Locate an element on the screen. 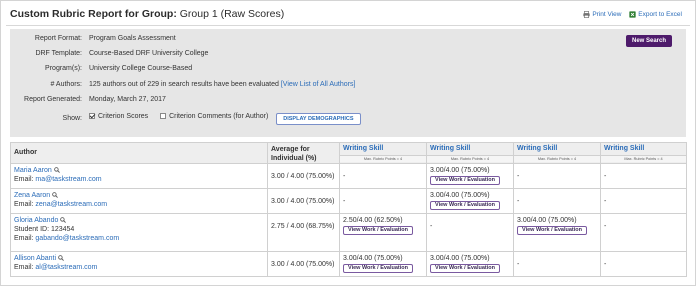 The width and height of the screenshot is (696, 286). show-label: Show: is located at coordinates (72, 118).